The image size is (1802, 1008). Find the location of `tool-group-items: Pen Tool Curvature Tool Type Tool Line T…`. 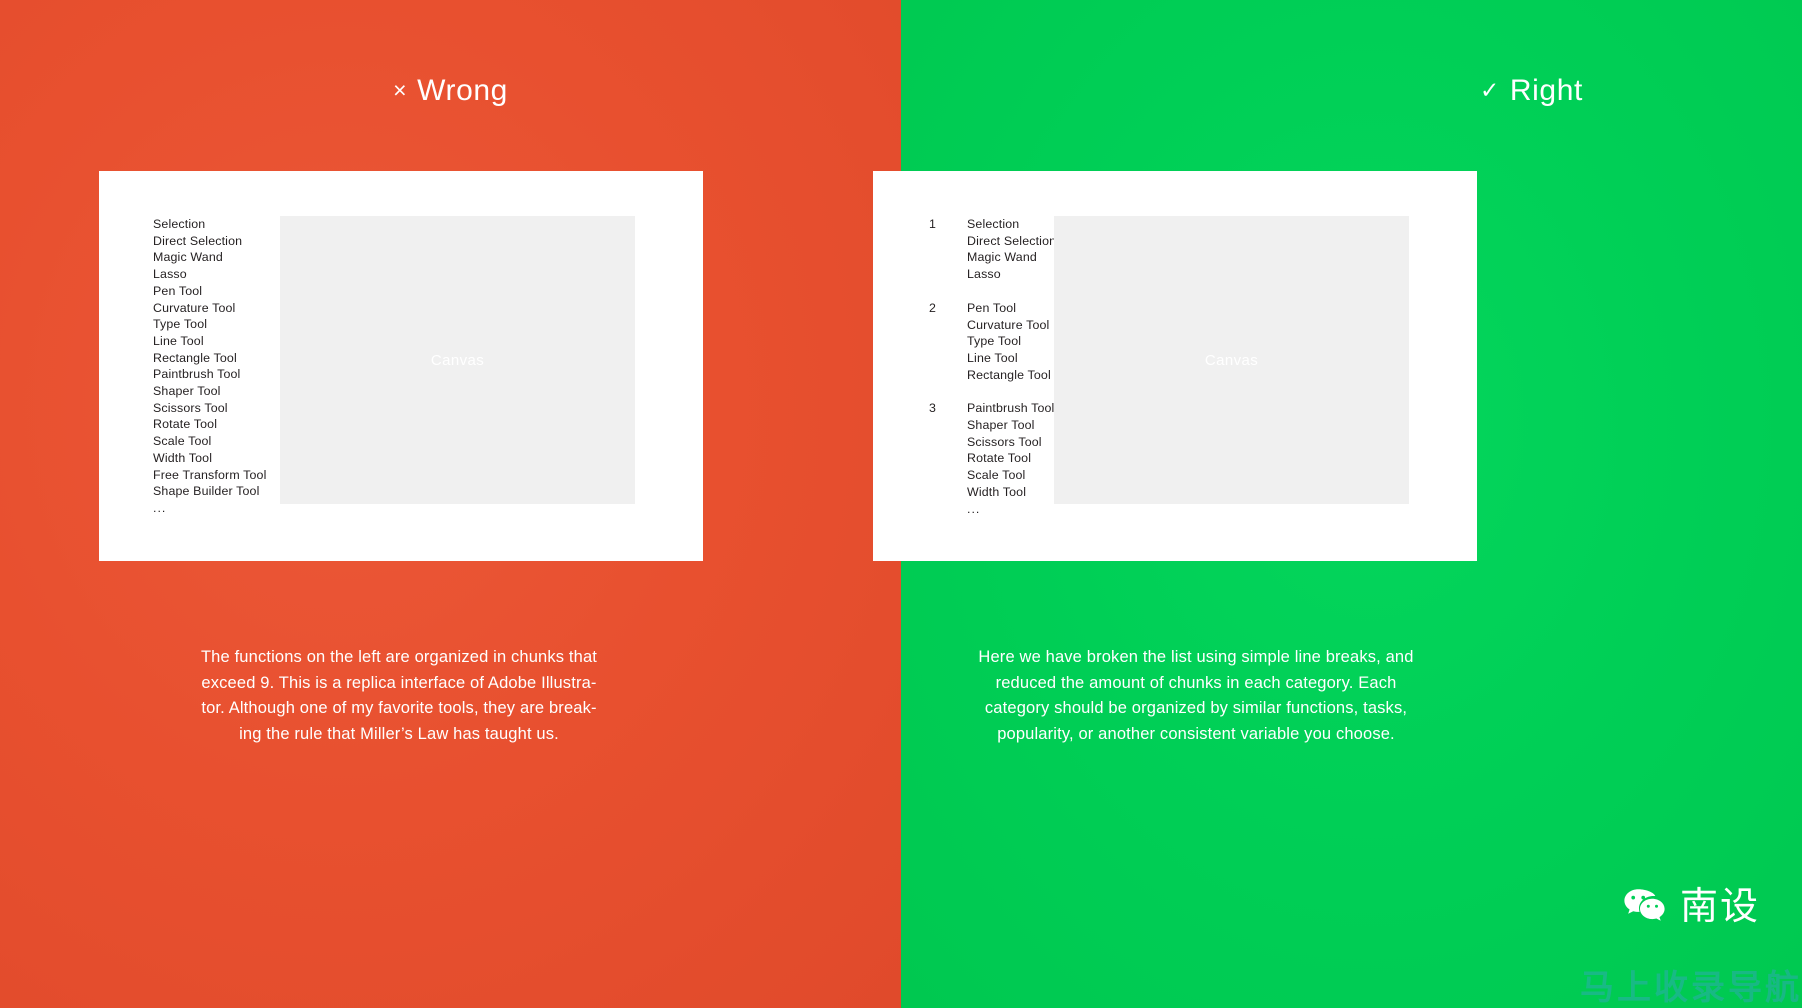

tool-group-items: Pen Tool Curvature Tool Type Tool Line T… is located at coordinates (1009, 342).